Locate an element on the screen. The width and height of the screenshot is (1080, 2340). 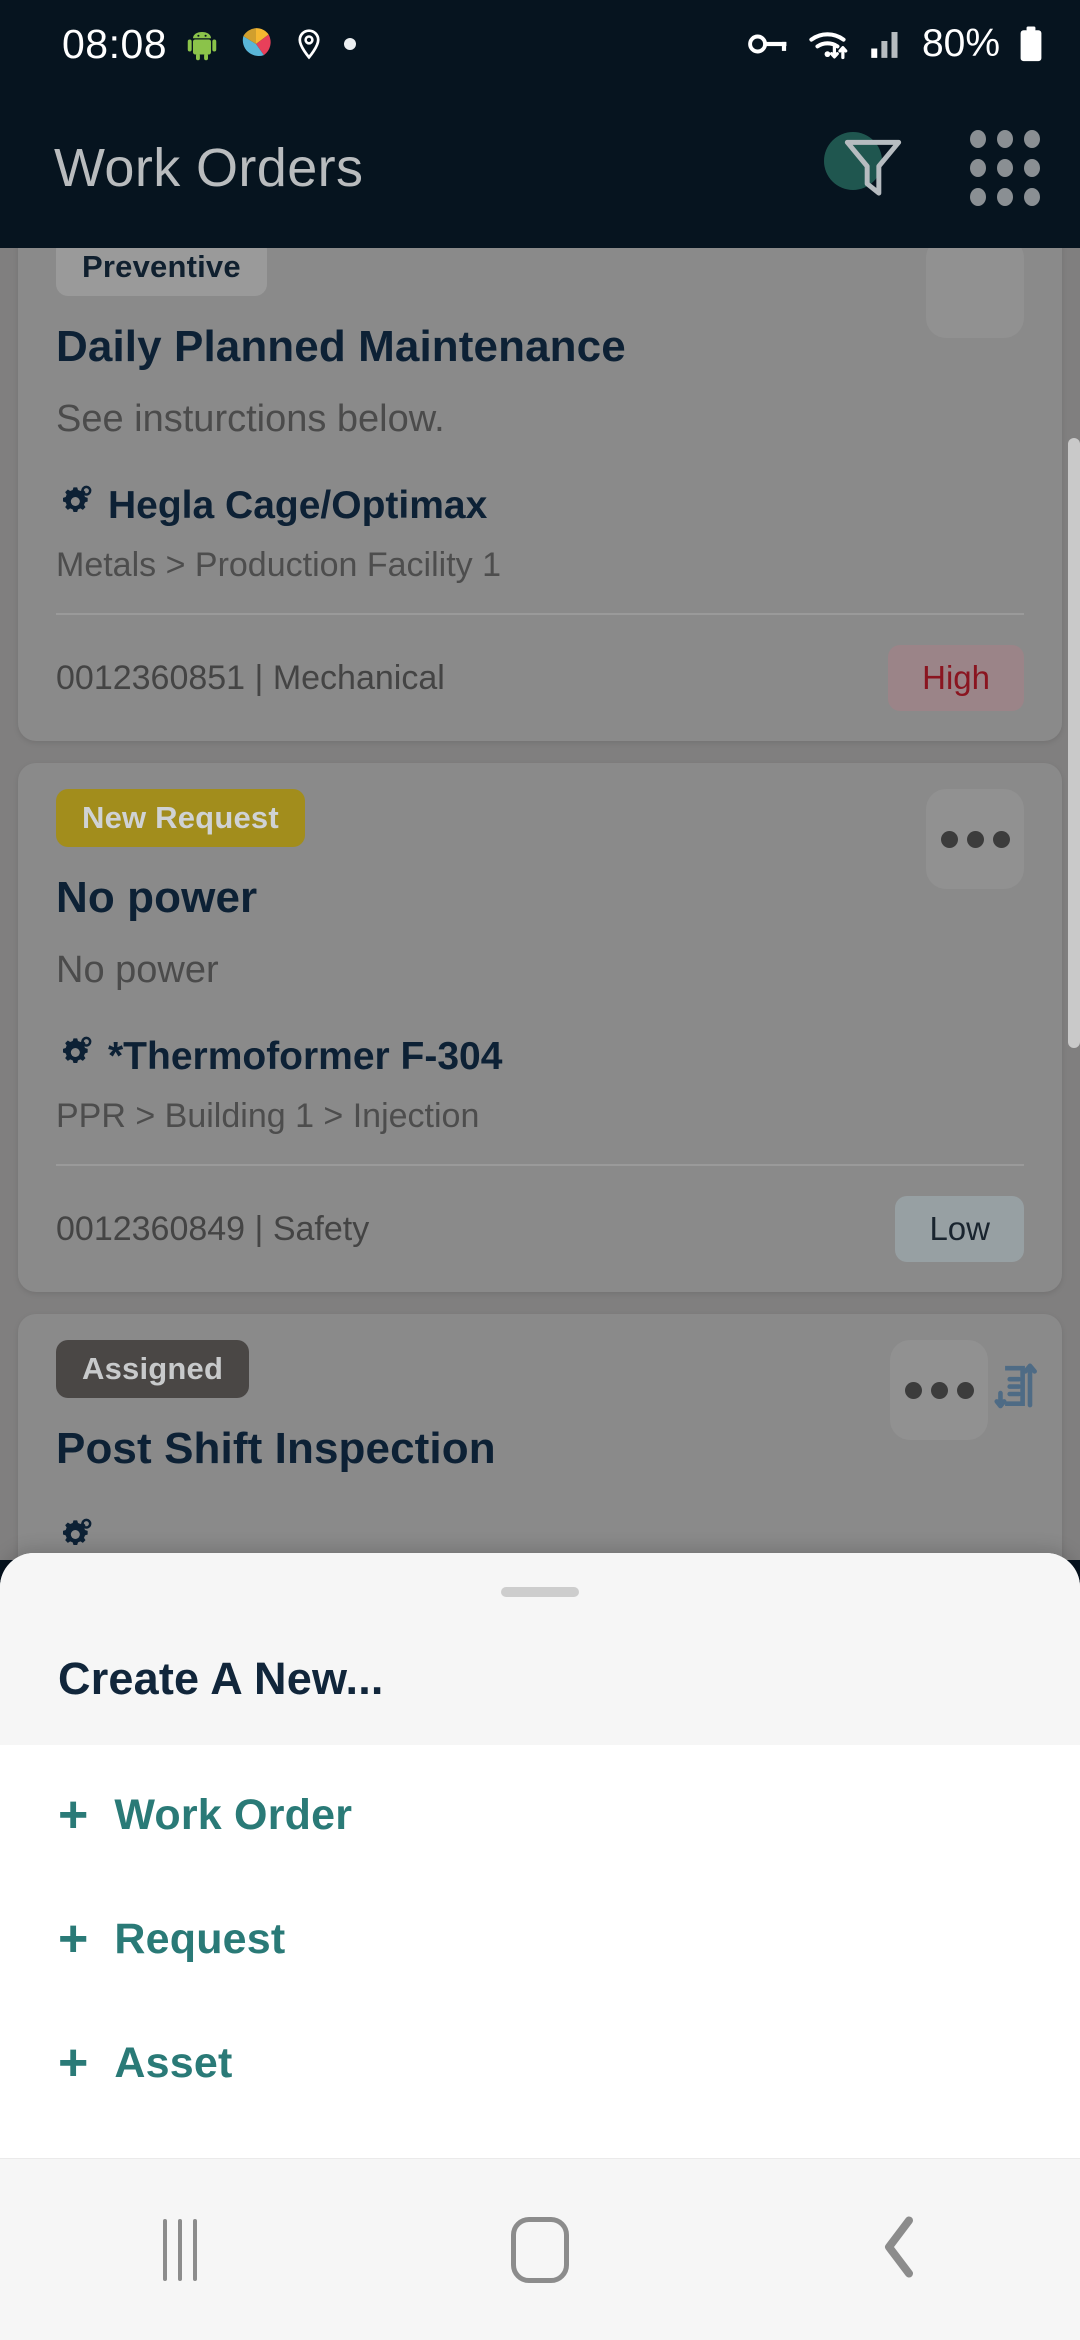
home-icon is located at coordinates (540, 2249).